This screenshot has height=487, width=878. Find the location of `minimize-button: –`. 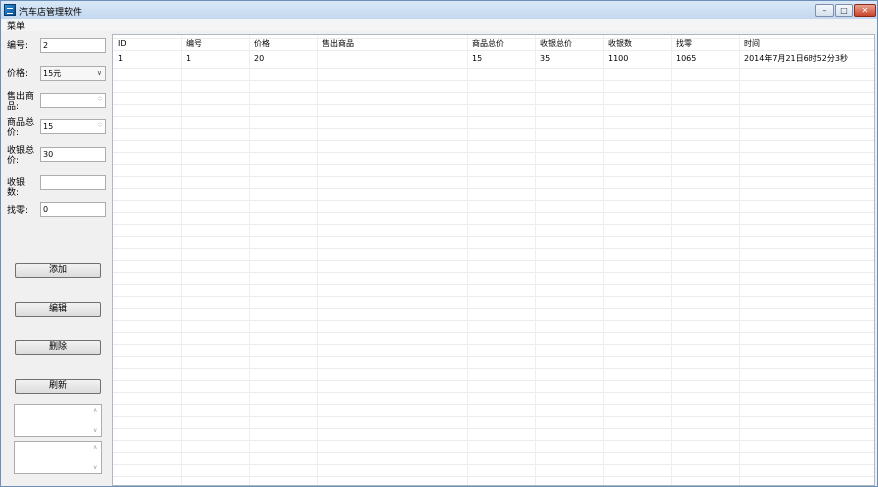

minimize-button: – is located at coordinates (824, 10).